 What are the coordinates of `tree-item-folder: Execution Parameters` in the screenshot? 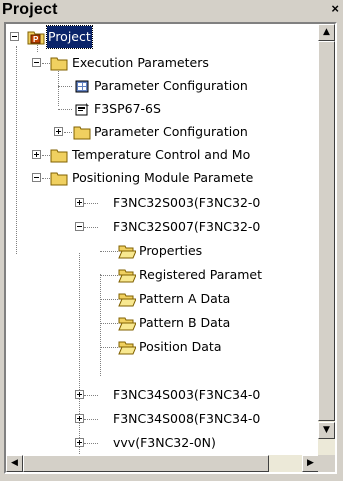 It's located at (162, 63).